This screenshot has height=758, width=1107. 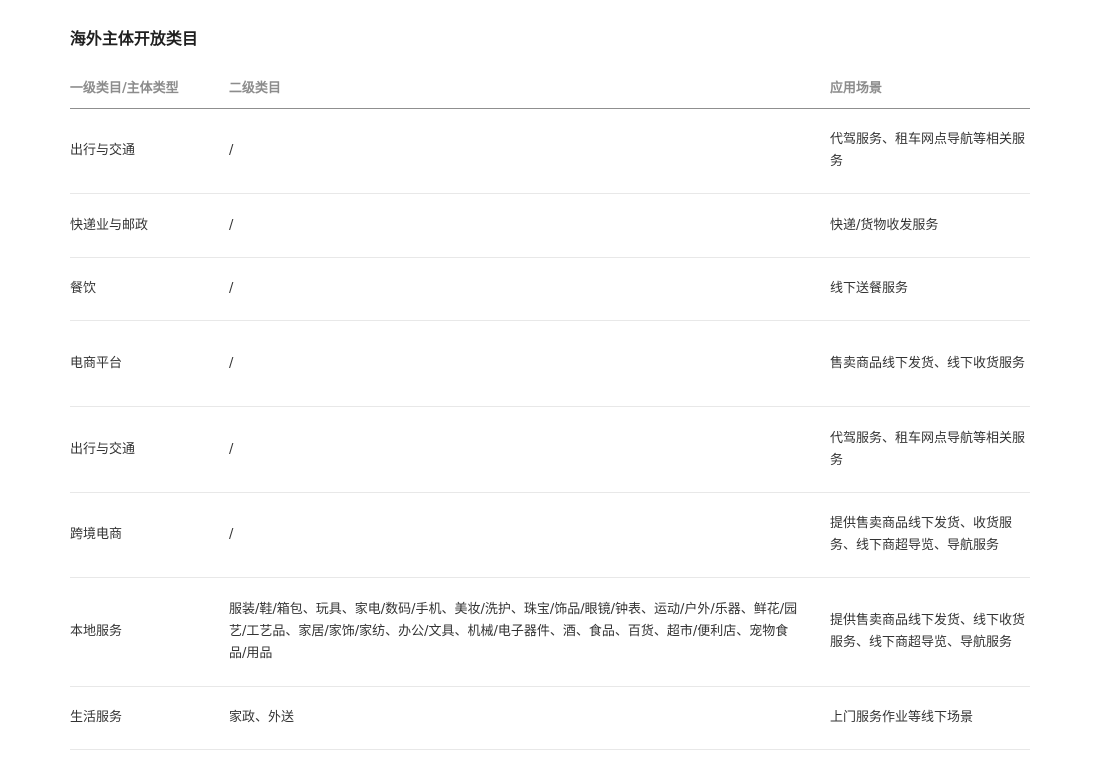 I want to click on header-level2: 二级类目, so click(x=529, y=87).